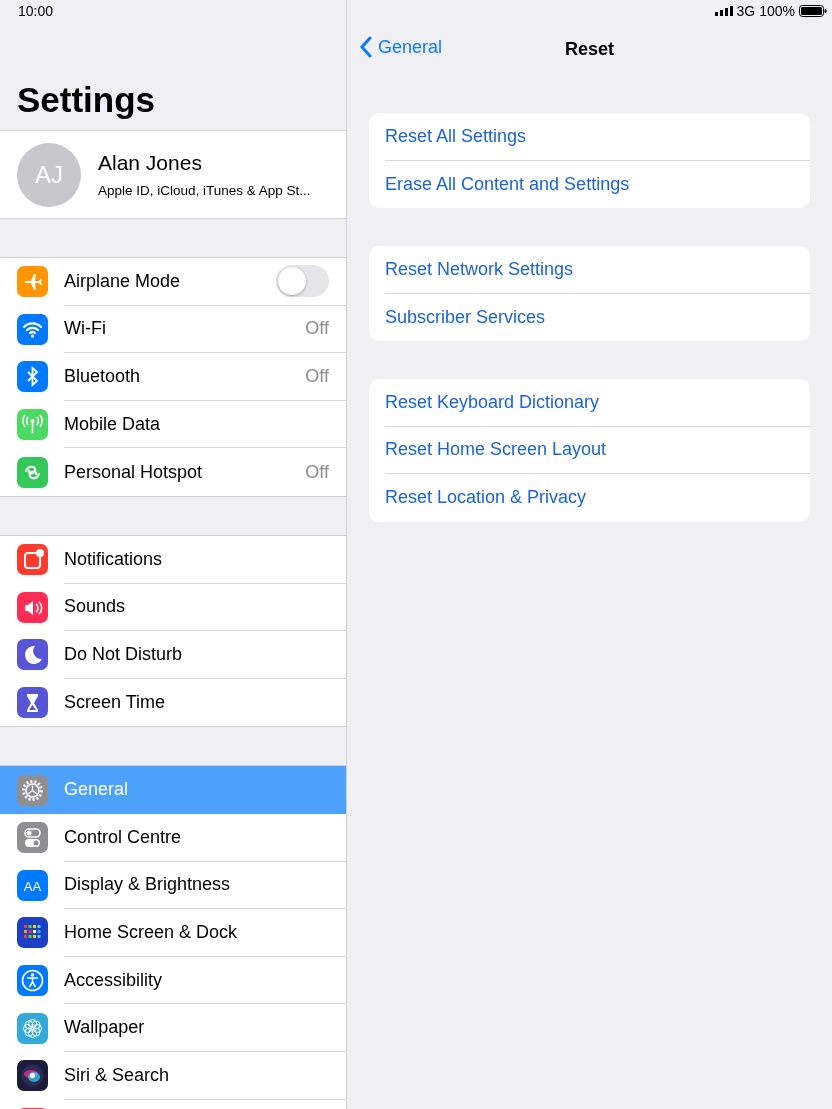  I want to click on clock: 10:00, so click(36, 11).